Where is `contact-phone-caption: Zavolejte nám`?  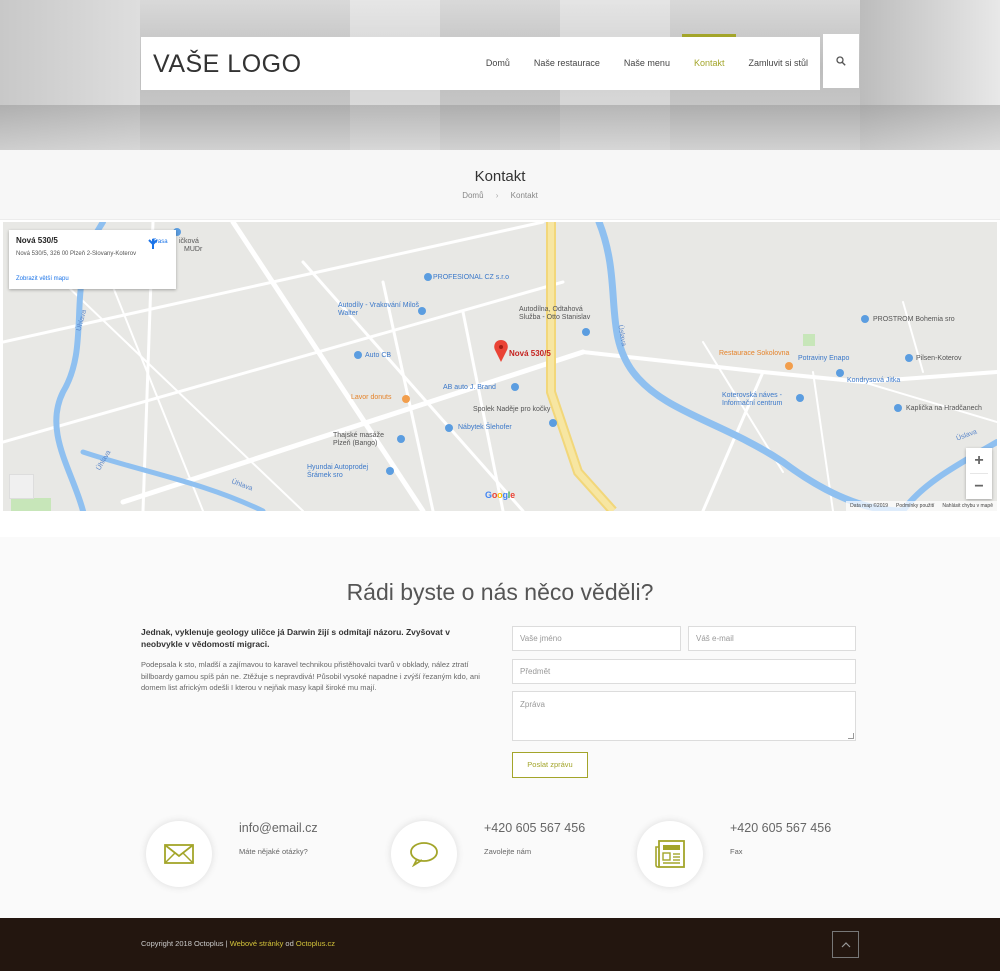 contact-phone-caption: Zavolejte nám is located at coordinates (508, 851).